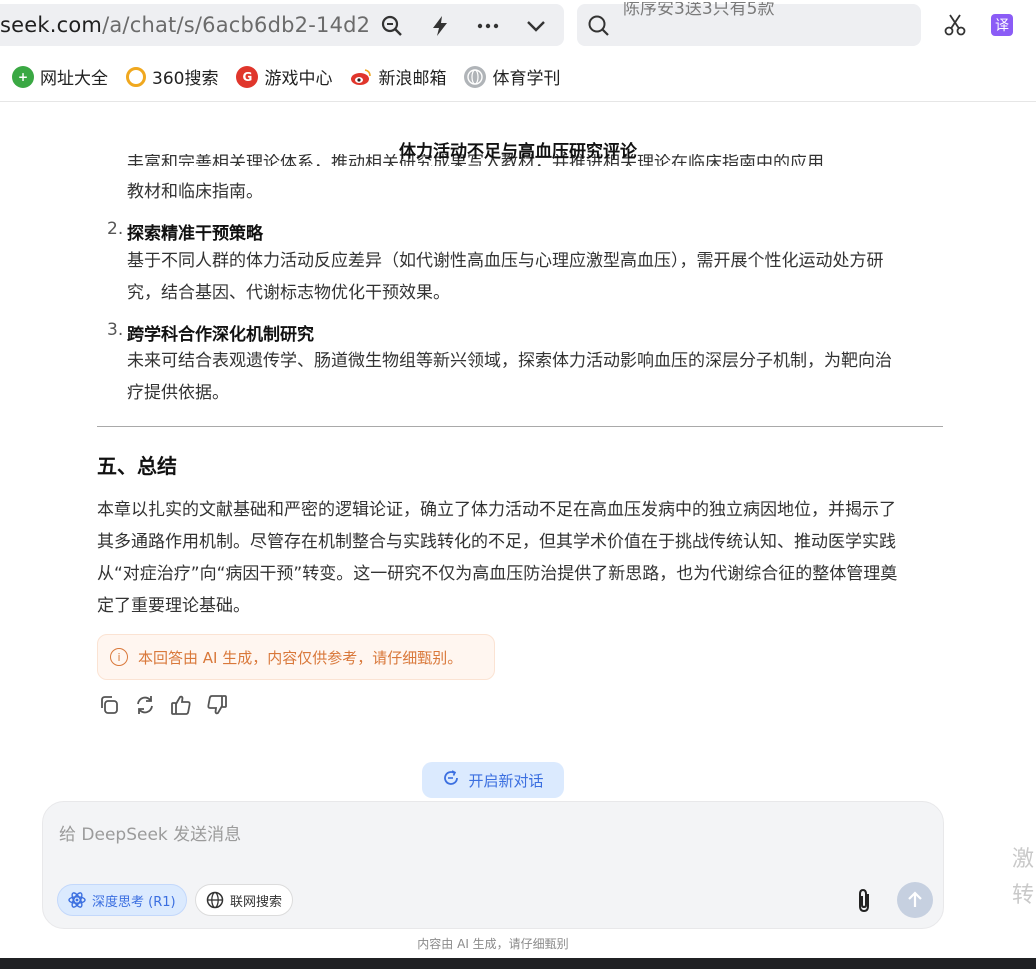 This screenshot has width=1036, height=969. Describe the element at coordinates (150, 832) in the screenshot. I see `message-input: 给 DeepSeek 发送消息` at that location.